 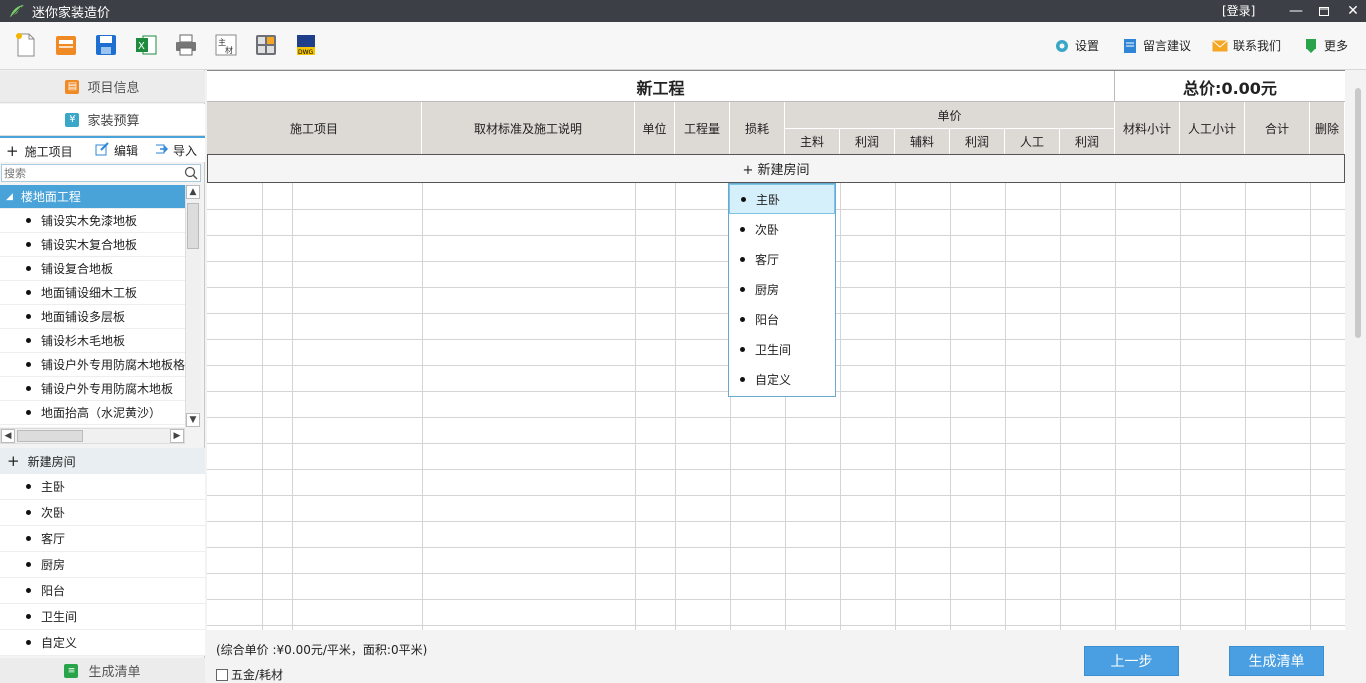 What do you see at coordinates (92, 293) in the screenshot?
I see `tree-item: 地面铺设细木工板` at bounding box center [92, 293].